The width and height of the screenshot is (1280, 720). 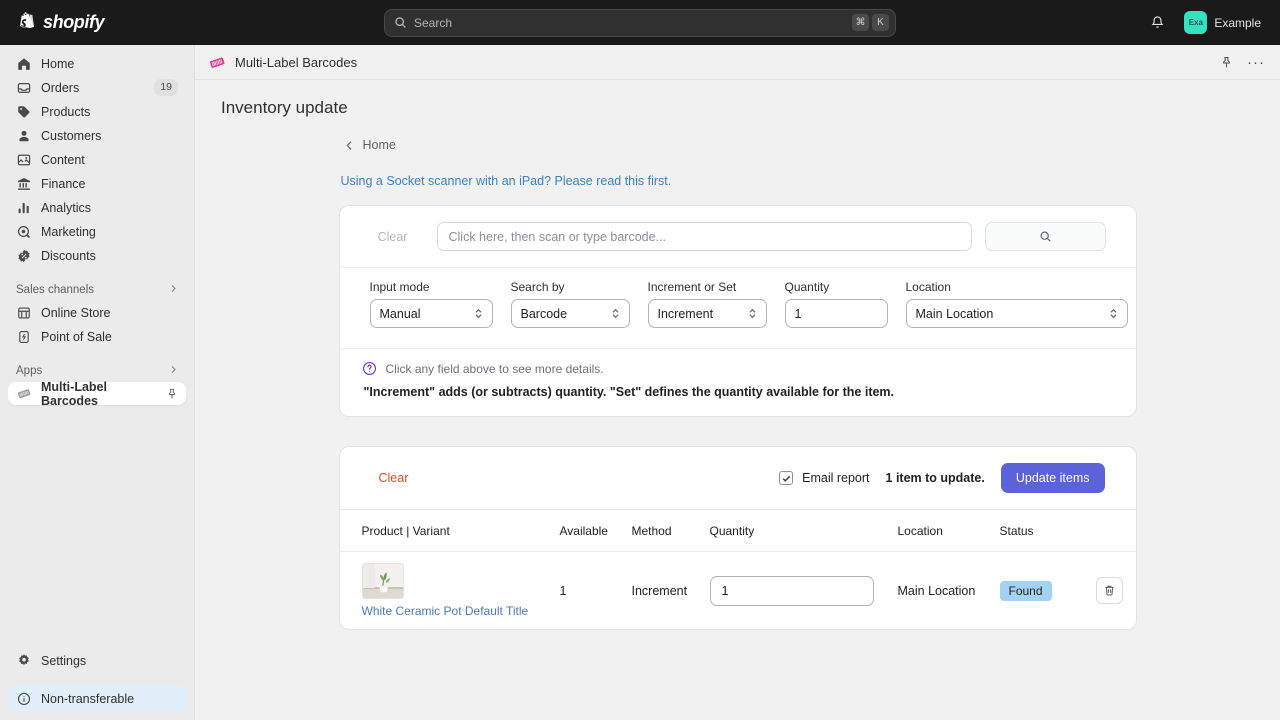 What do you see at coordinates (173, 371) in the screenshot?
I see `chevron-right-icon` at bounding box center [173, 371].